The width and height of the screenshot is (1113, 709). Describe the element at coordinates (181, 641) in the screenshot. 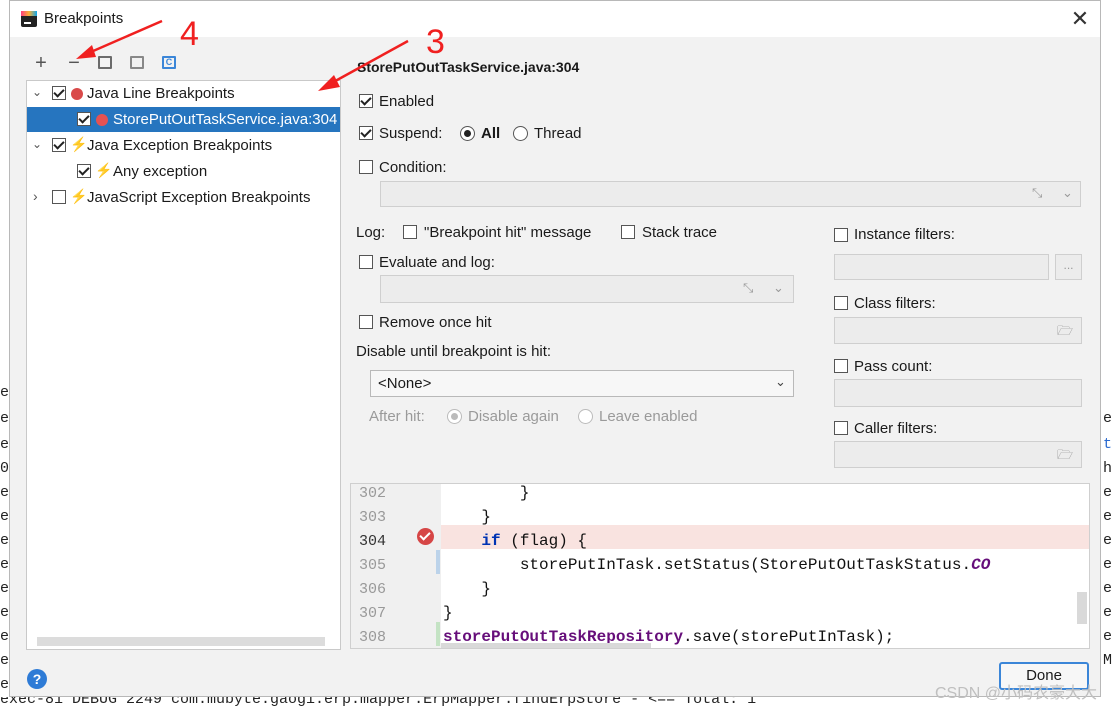

I see `tree-horizontal-scrollbar` at that location.